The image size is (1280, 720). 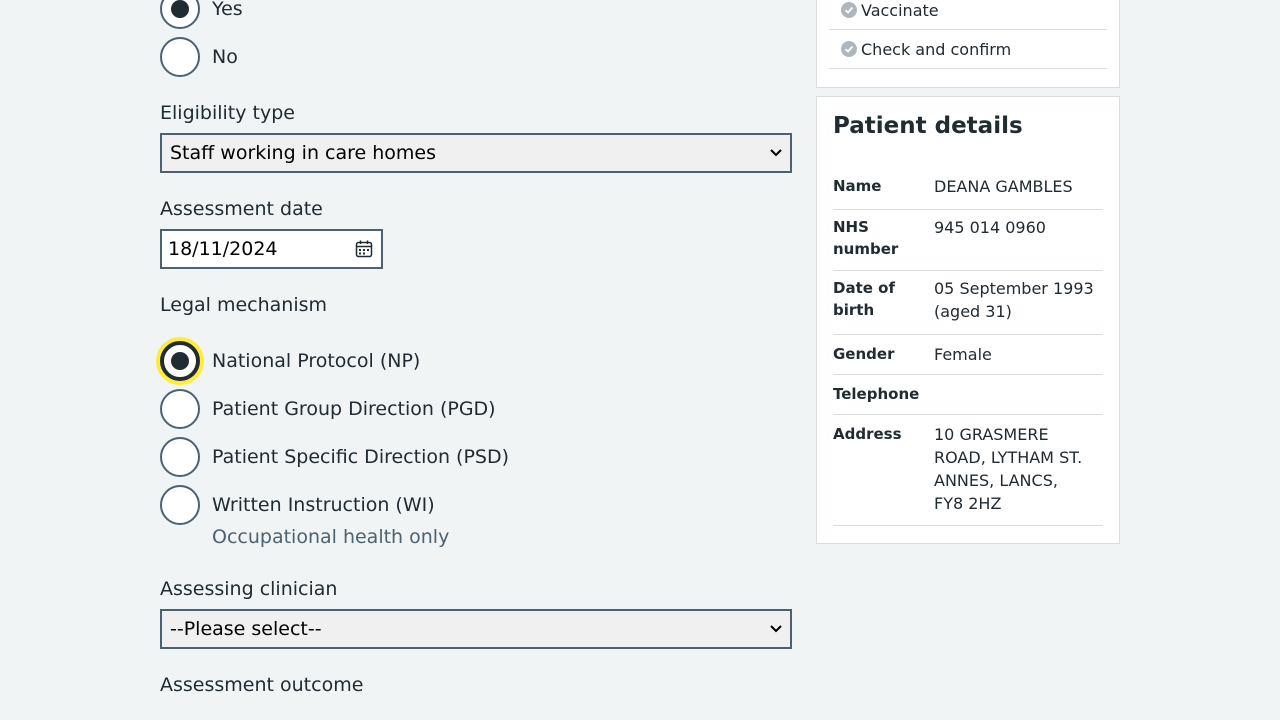 I want to click on progress-step-label: Check and confirm, so click(x=936, y=49).